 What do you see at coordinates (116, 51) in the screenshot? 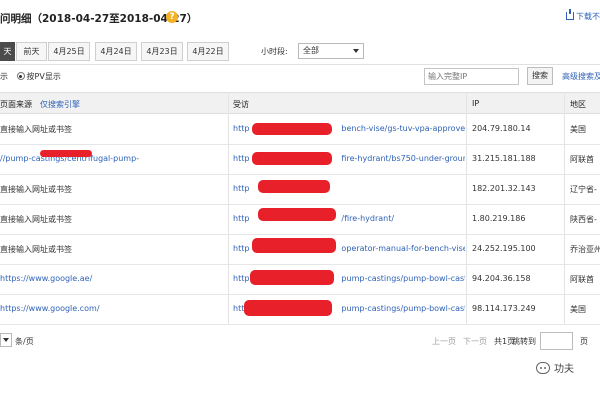
I see `tab-apr-24: 4月24日` at bounding box center [116, 51].